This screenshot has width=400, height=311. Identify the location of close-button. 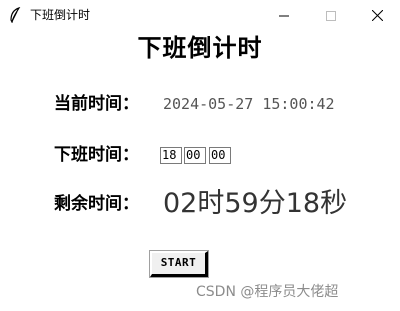
(377, 15).